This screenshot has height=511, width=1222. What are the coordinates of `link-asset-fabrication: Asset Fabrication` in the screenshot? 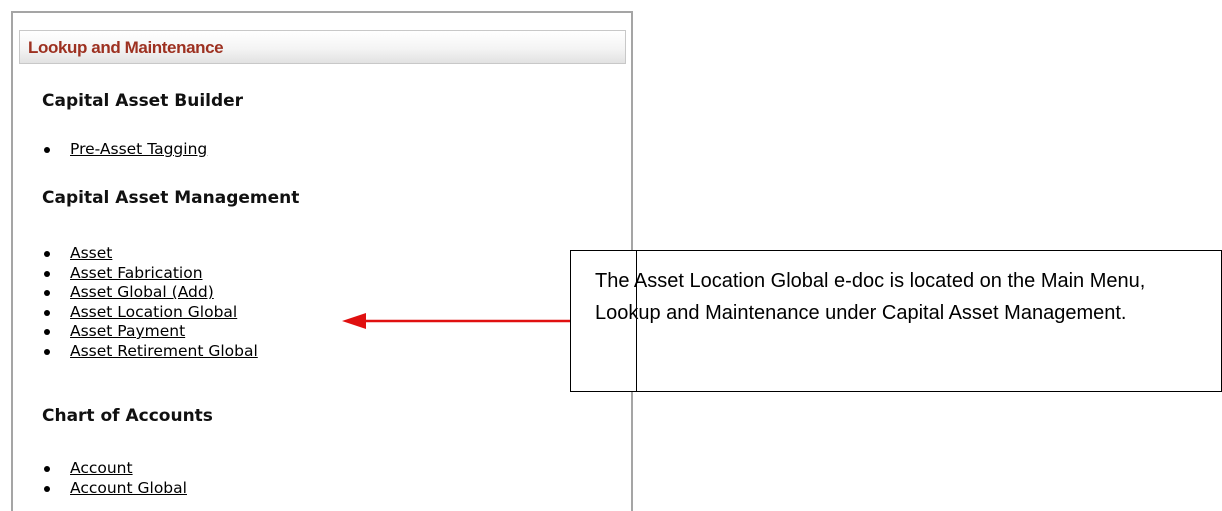 It's located at (136, 273).